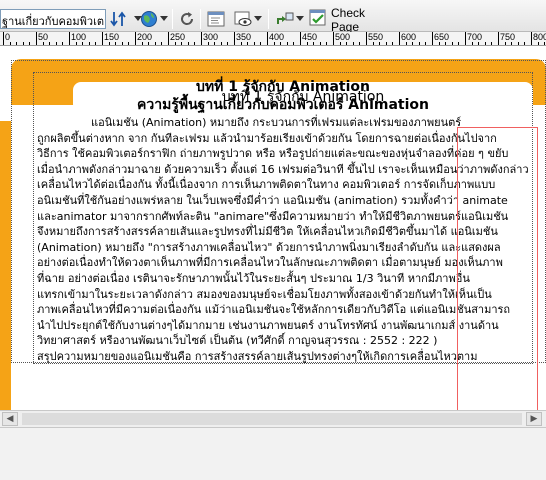 The height and width of the screenshot is (480, 546). Describe the element at coordinates (54, 21) in the screenshot. I see `page-title-value: ฐานเกี่ยวกับคอมพิวเตอ` at that location.